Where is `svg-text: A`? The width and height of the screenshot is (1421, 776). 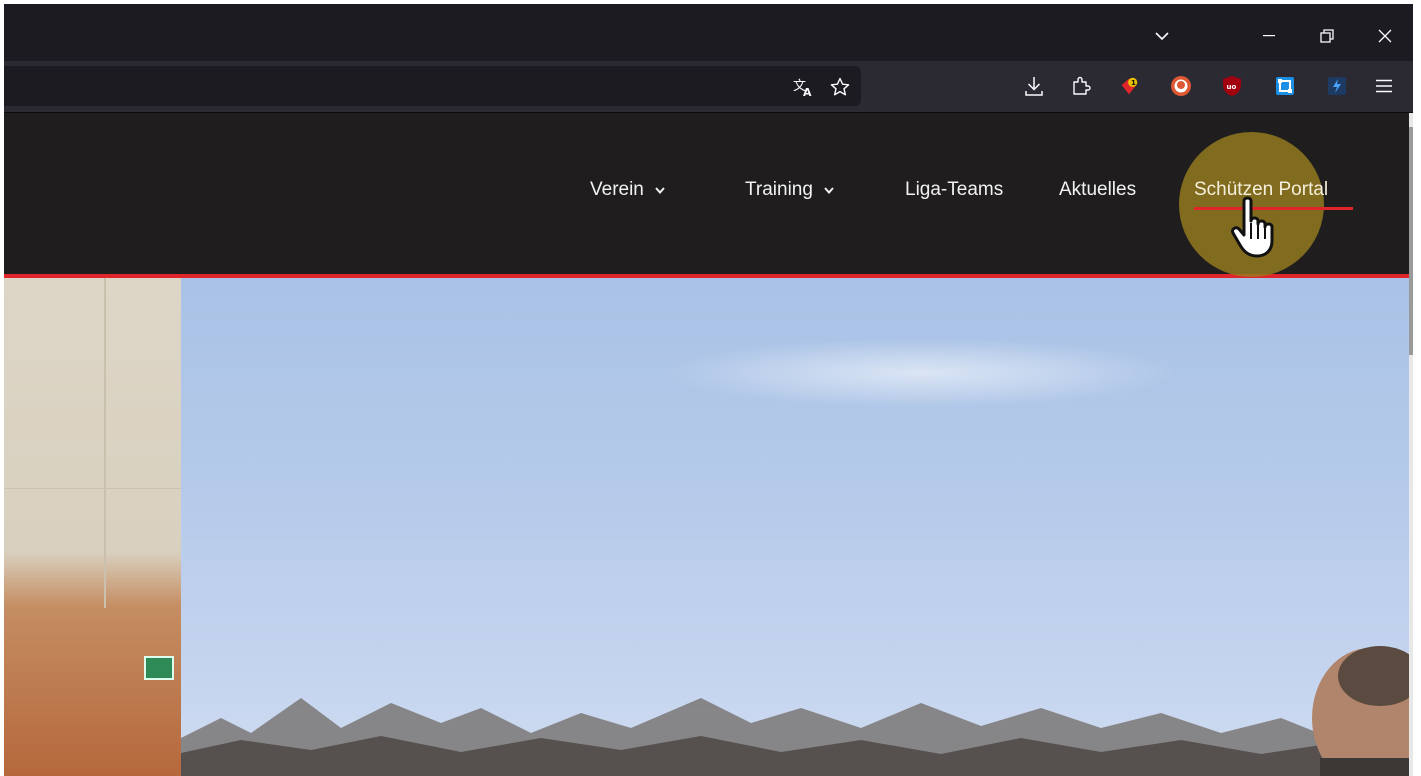
svg-text: A is located at coordinates (807, 91).